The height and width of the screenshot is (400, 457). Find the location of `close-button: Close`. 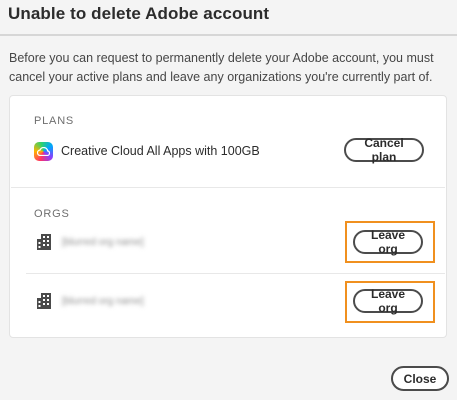

close-button: Close is located at coordinates (420, 378).